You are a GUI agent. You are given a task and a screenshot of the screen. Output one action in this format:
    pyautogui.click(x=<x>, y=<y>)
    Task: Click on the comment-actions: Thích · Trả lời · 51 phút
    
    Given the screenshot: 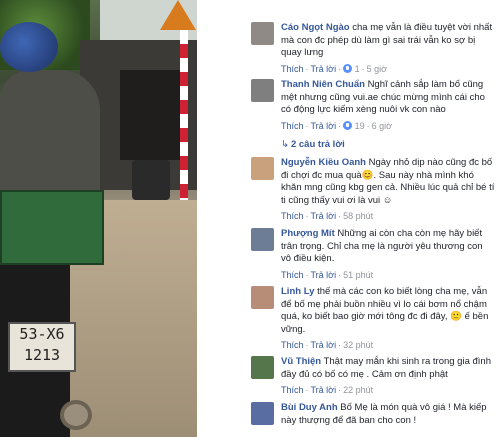 What is the action you would take?
    pyautogui.click(x=327, y=274)
    